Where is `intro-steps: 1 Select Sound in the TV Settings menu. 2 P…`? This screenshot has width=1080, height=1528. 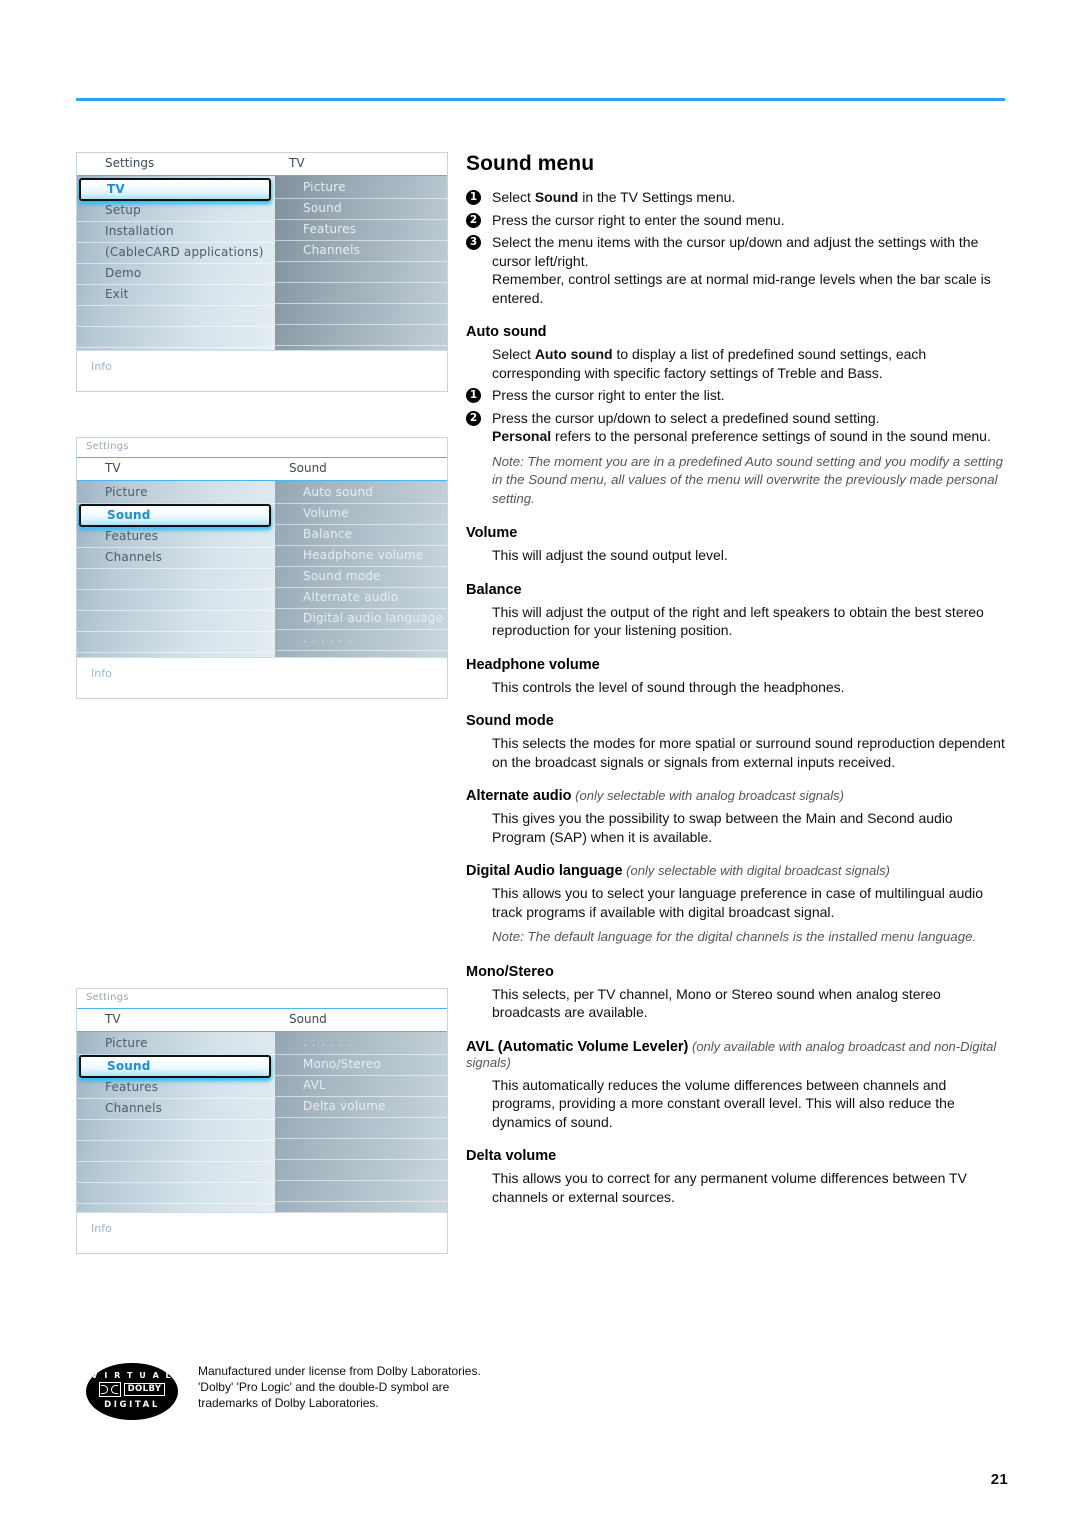 intro-steps: 1 Select Sound in the TV Settings menu. 2 P… is located at coordinates (736, 247).